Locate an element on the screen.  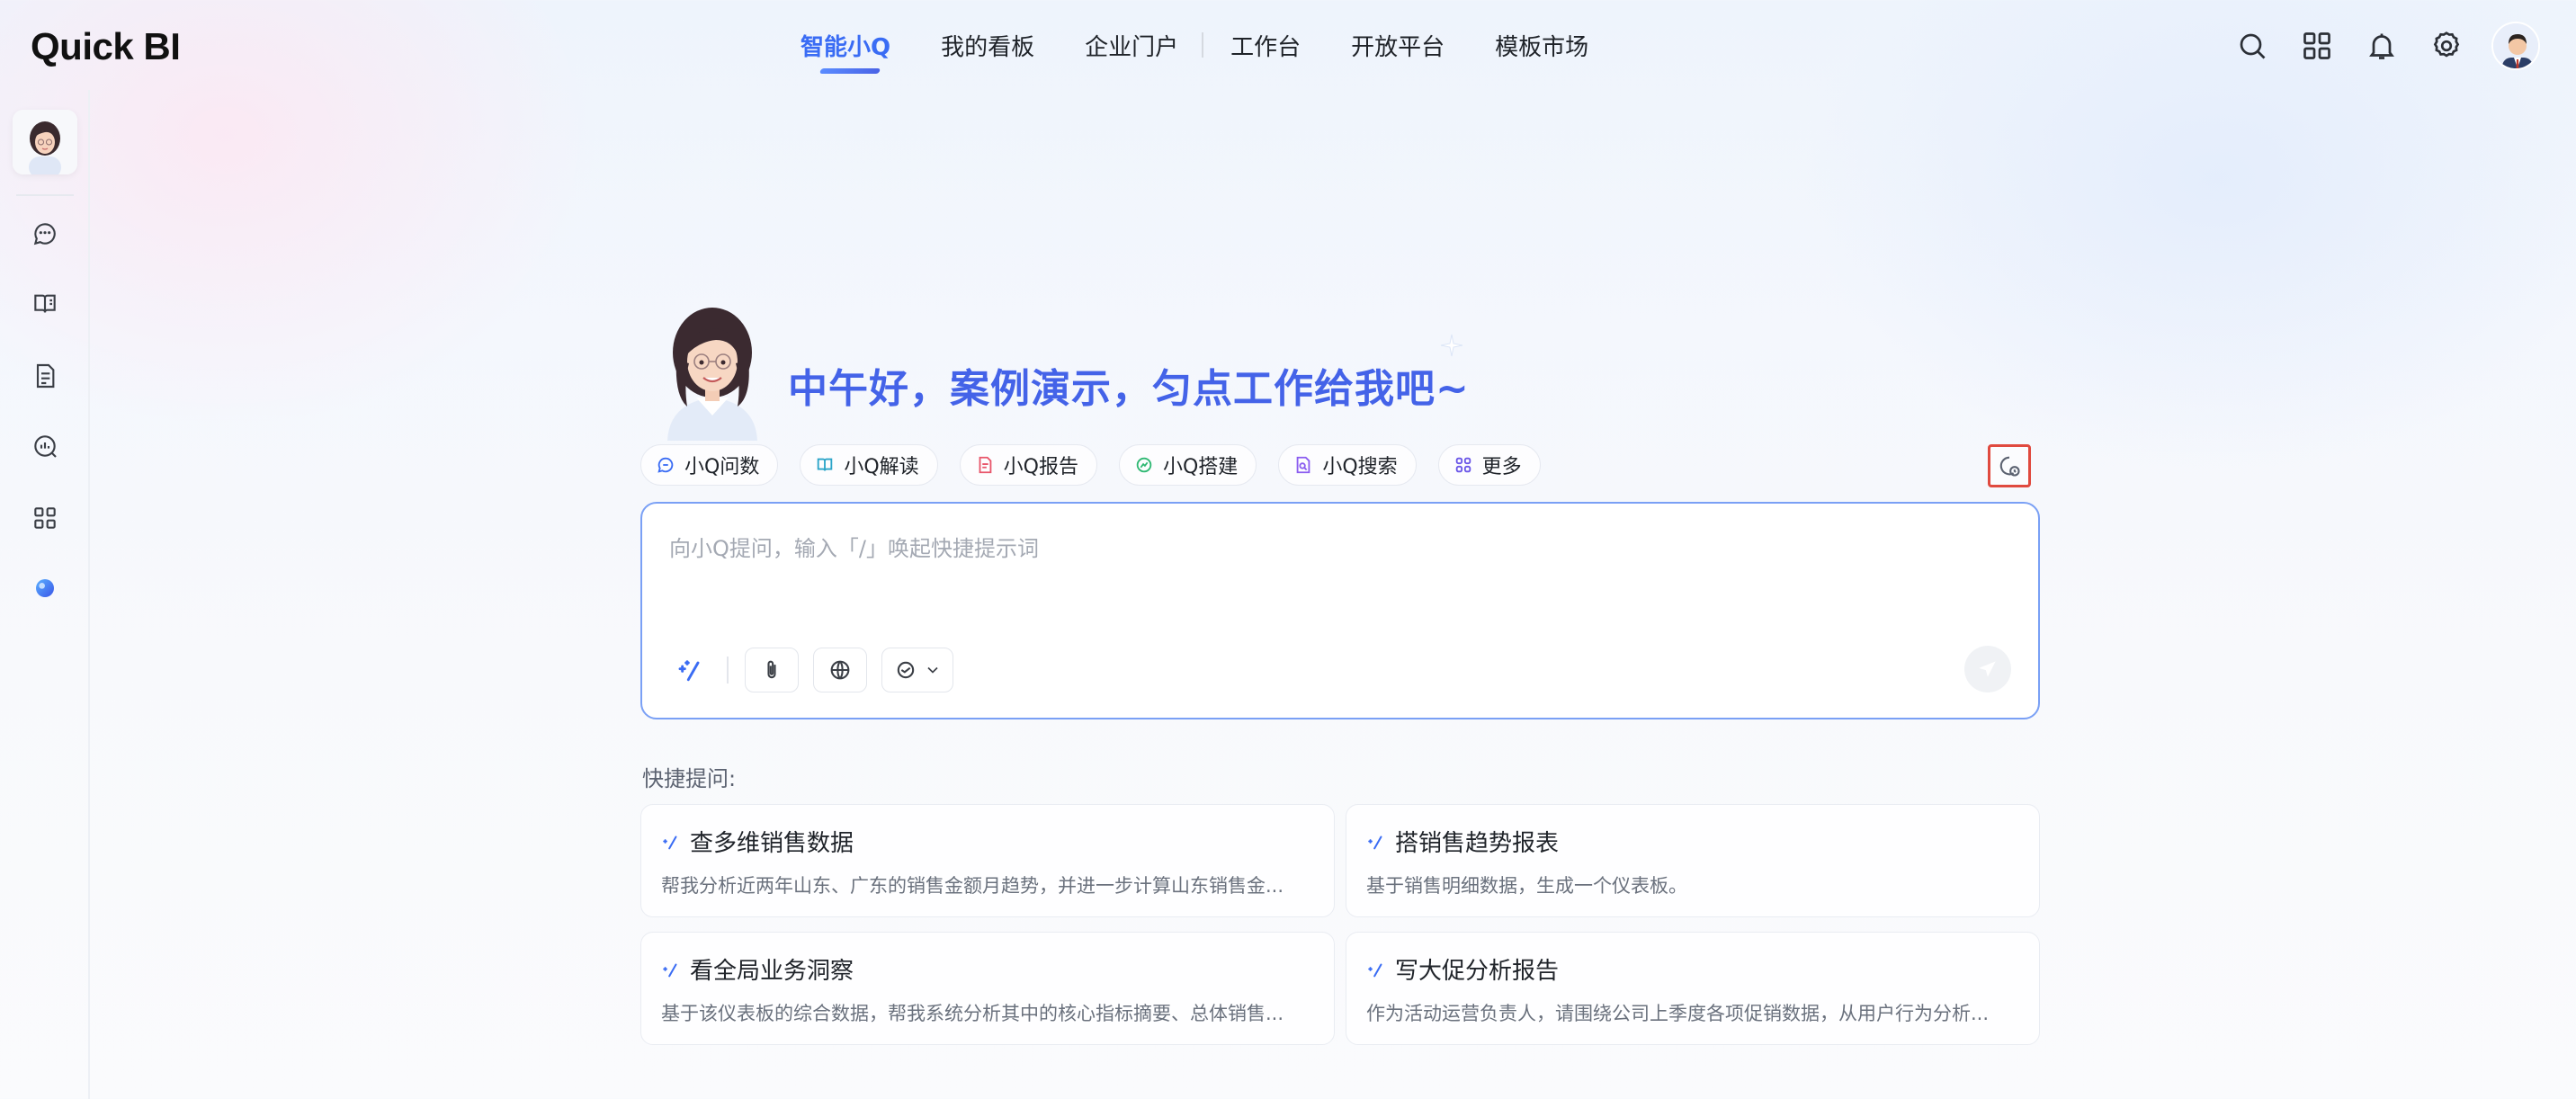
chip-build: 小Q搭建 is located at coordinates (1187, 465).